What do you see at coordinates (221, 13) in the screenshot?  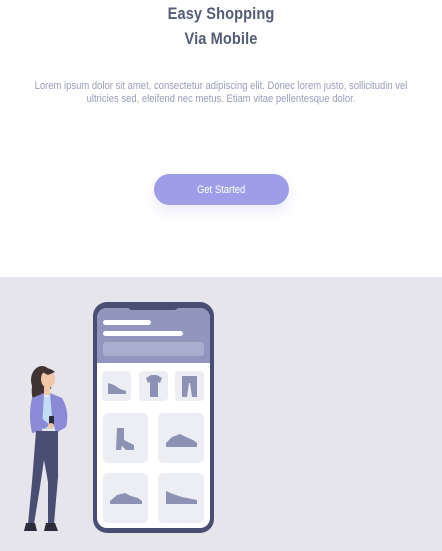 I see `title-line-1: Easy Shopping` at bounding box center [221, 13].